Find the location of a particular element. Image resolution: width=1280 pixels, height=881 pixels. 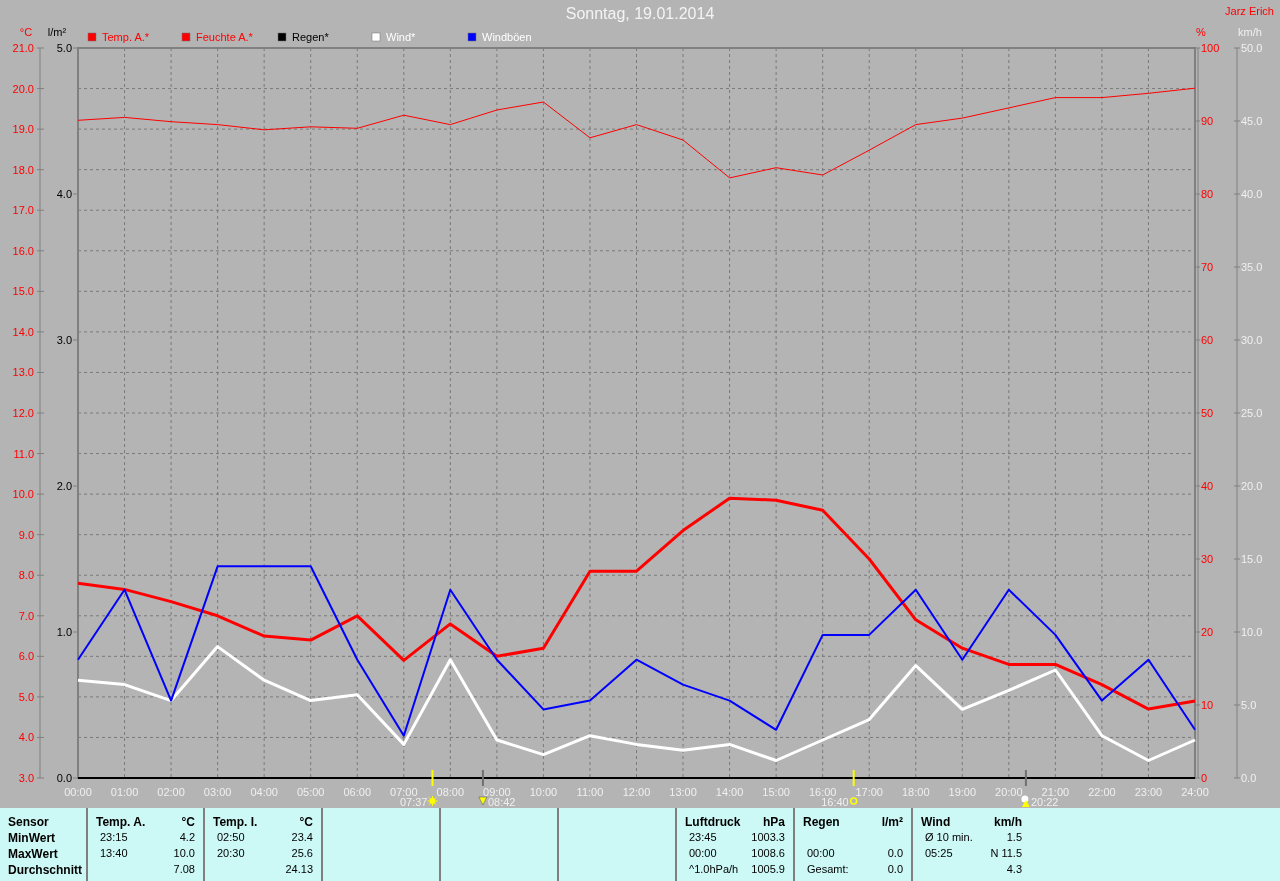

axis-tick-label: 08:00 is located at coordinates (450, 792).